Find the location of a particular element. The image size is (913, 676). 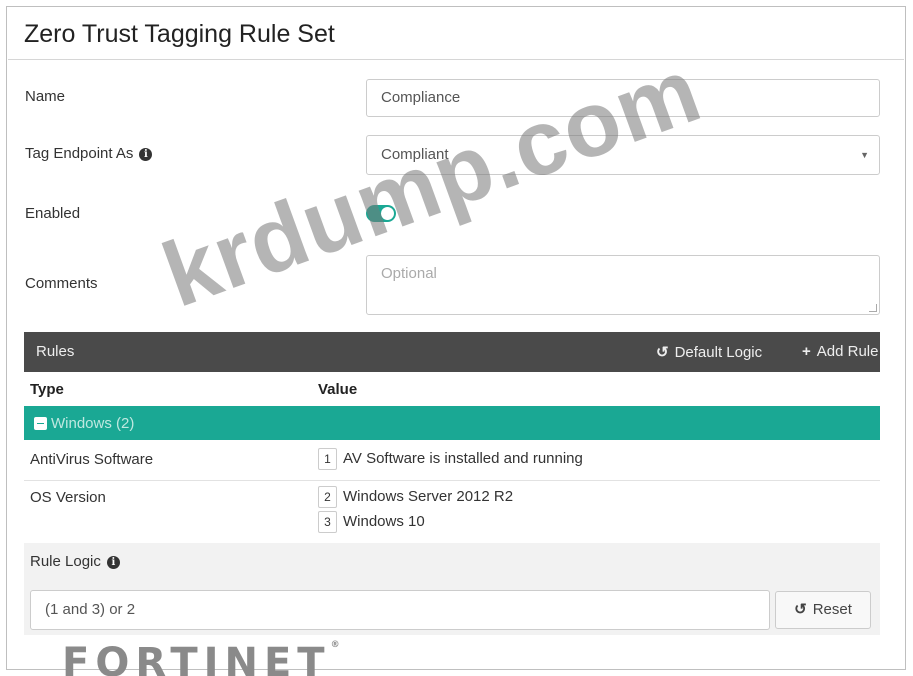

page-title: Zero Trust Tagging Rule Set is located at coordinates (179, 34).